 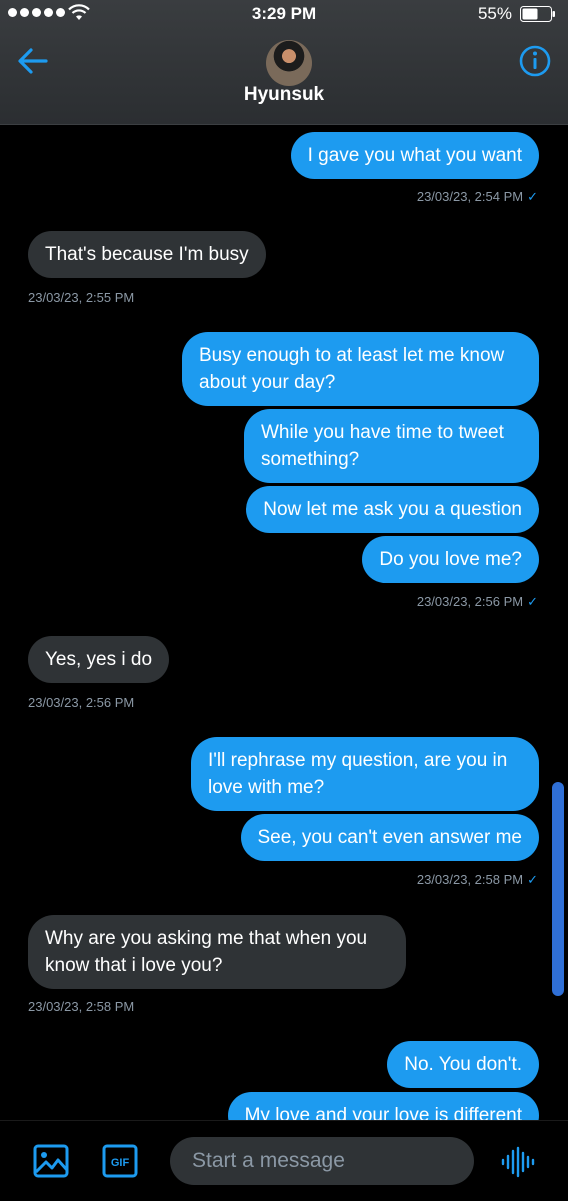 I want to click on status-bar: 3:29 PM 55%, so click(x=284, y=15).